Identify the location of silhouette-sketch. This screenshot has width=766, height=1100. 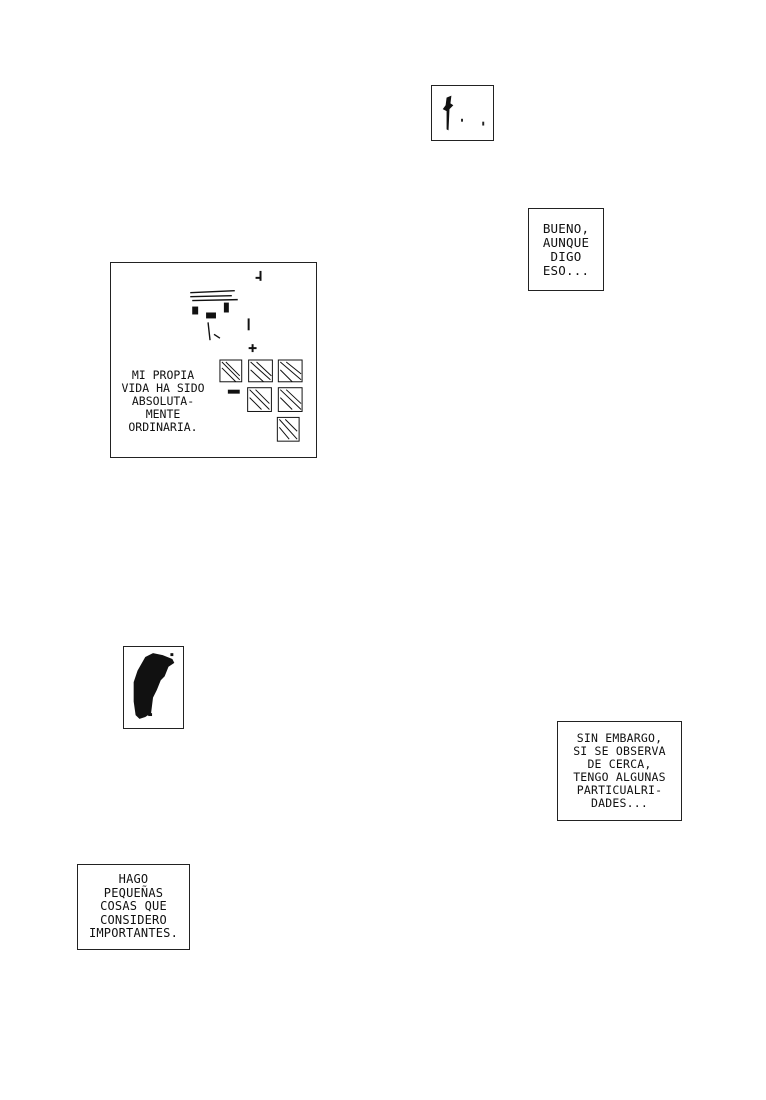
(154, 686).